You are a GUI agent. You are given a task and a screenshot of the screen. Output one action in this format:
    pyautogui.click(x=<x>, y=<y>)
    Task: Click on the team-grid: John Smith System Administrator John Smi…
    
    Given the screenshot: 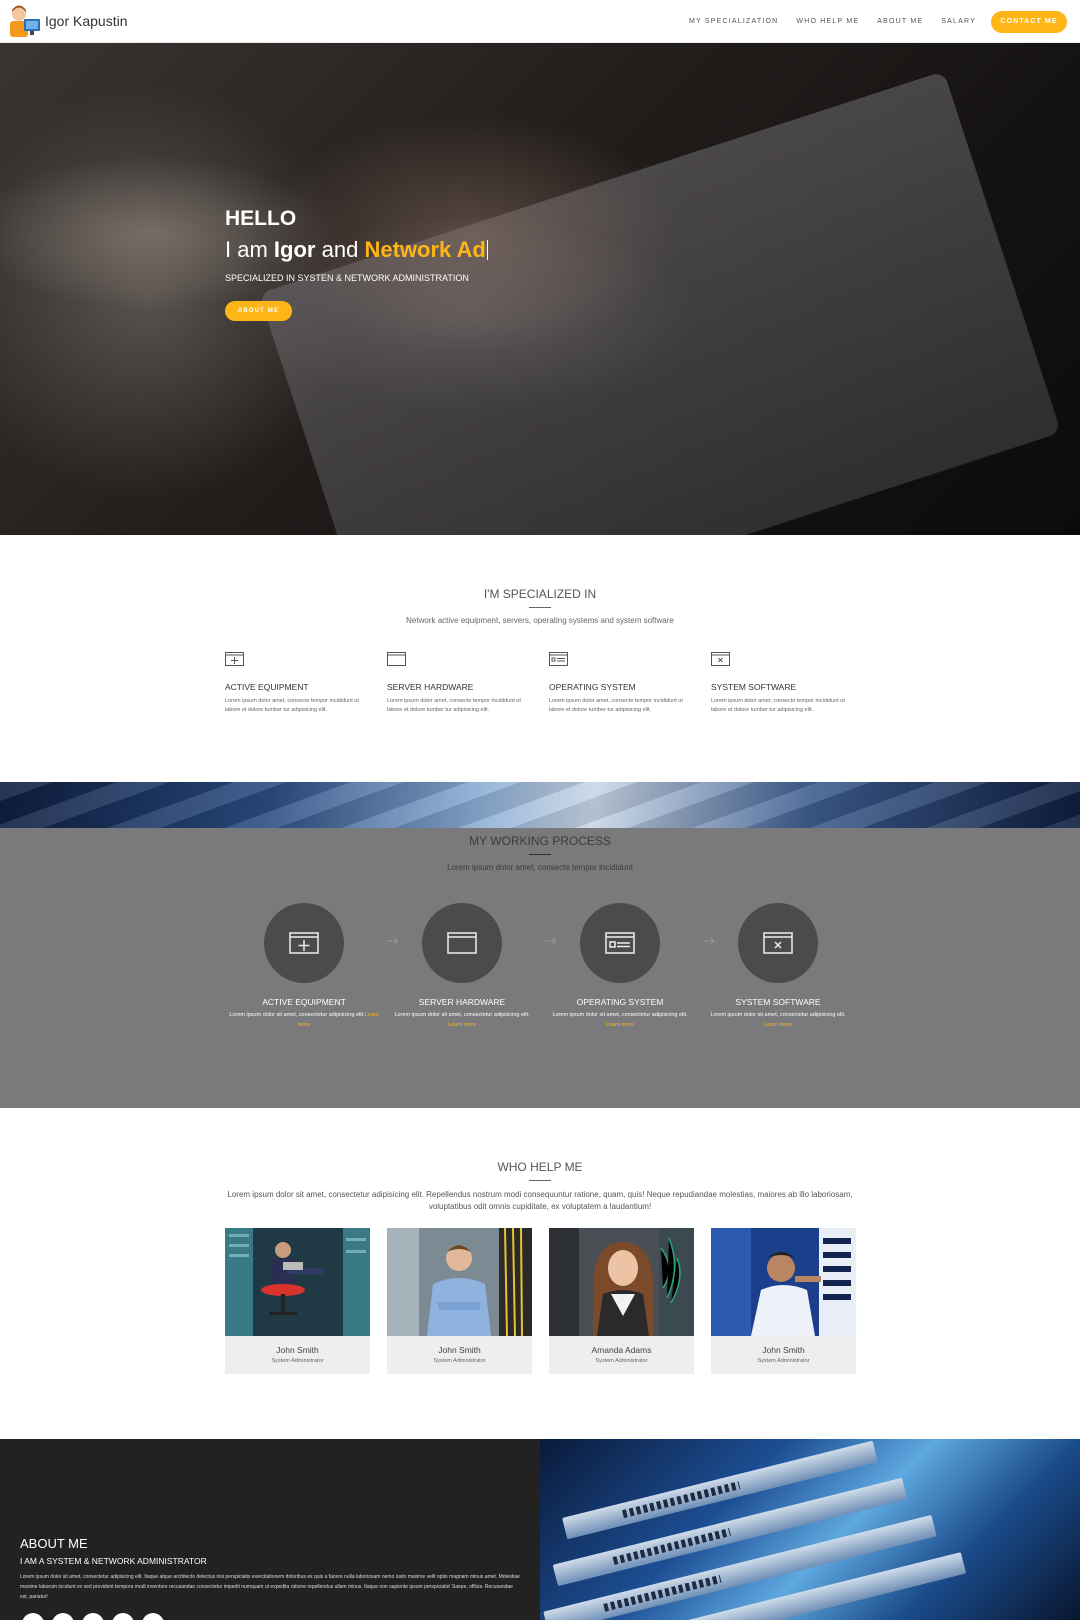 What is the action you would take?
    pyautogui.click(x=549, y=1301)
    